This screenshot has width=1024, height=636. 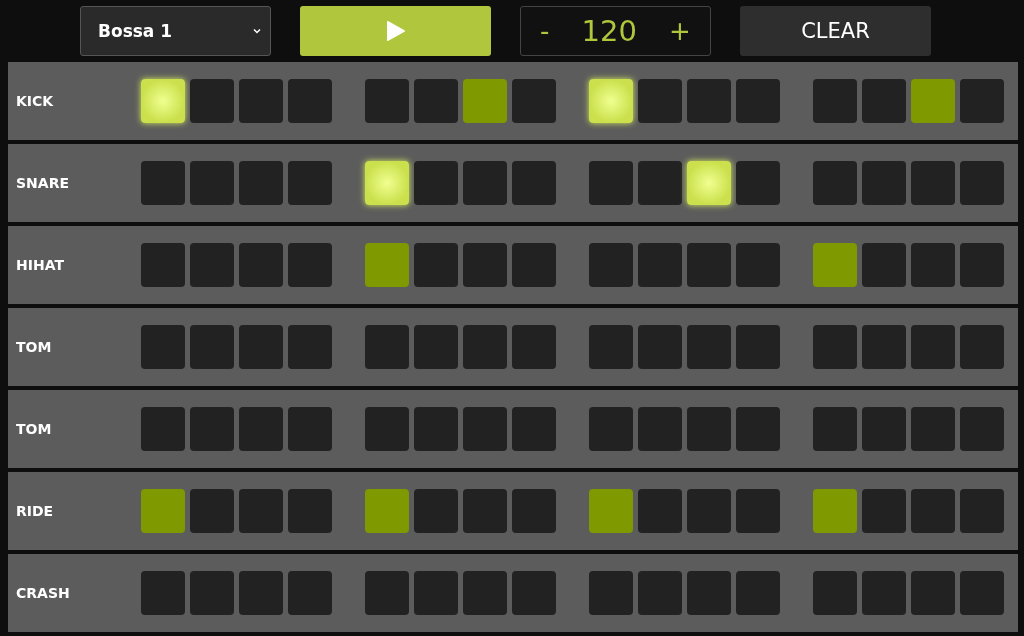 I want to click on play-button, so click(x=395, y=31).